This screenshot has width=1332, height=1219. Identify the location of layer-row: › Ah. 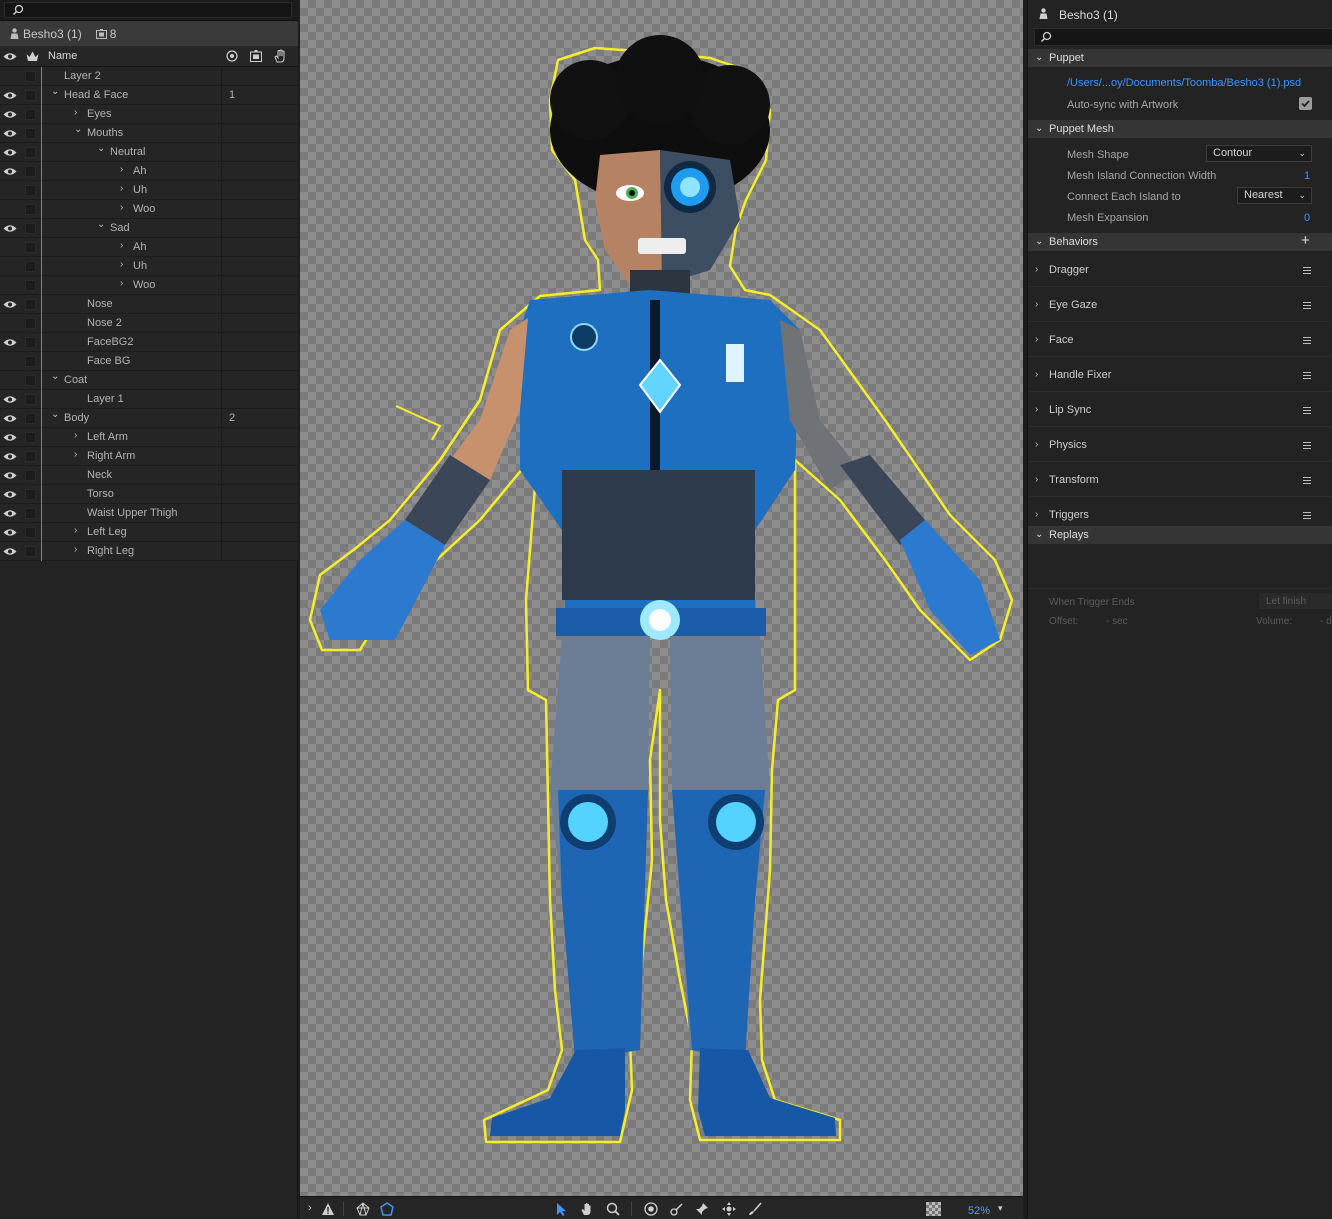
(149, 171).